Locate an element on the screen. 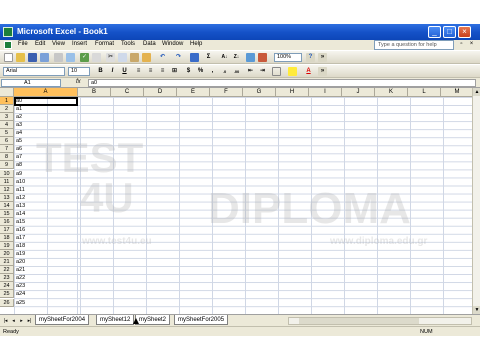  new-icon is located at coordinates (8, 57).